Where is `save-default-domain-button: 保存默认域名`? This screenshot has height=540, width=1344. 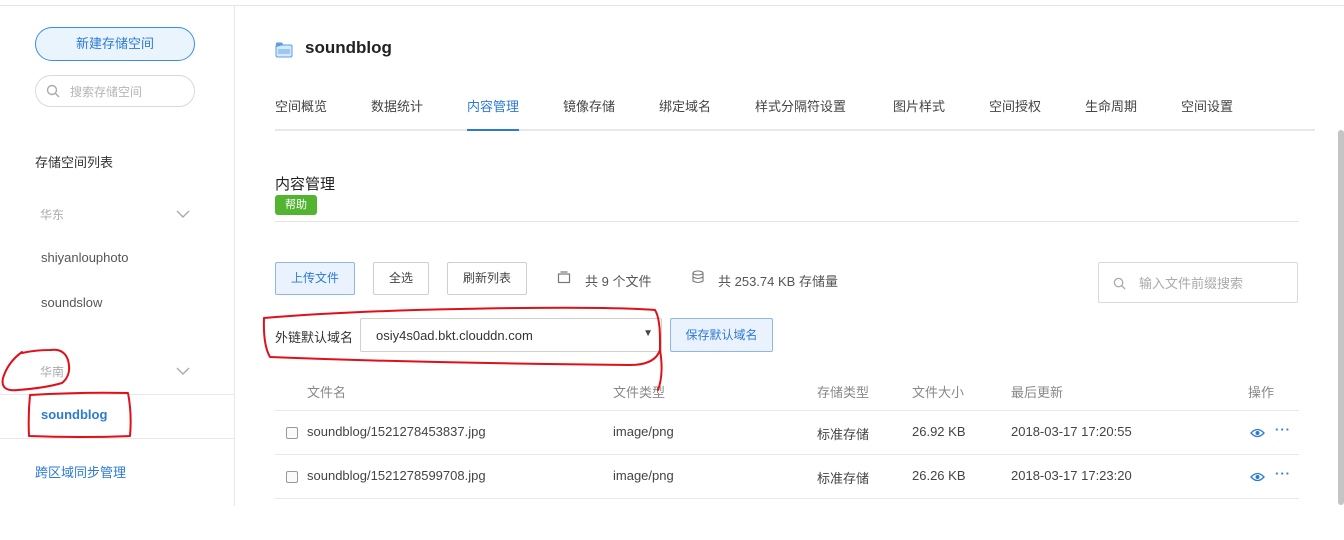 save-default-domain-button: 保存默认域名 is located at coordinates (721, 335).